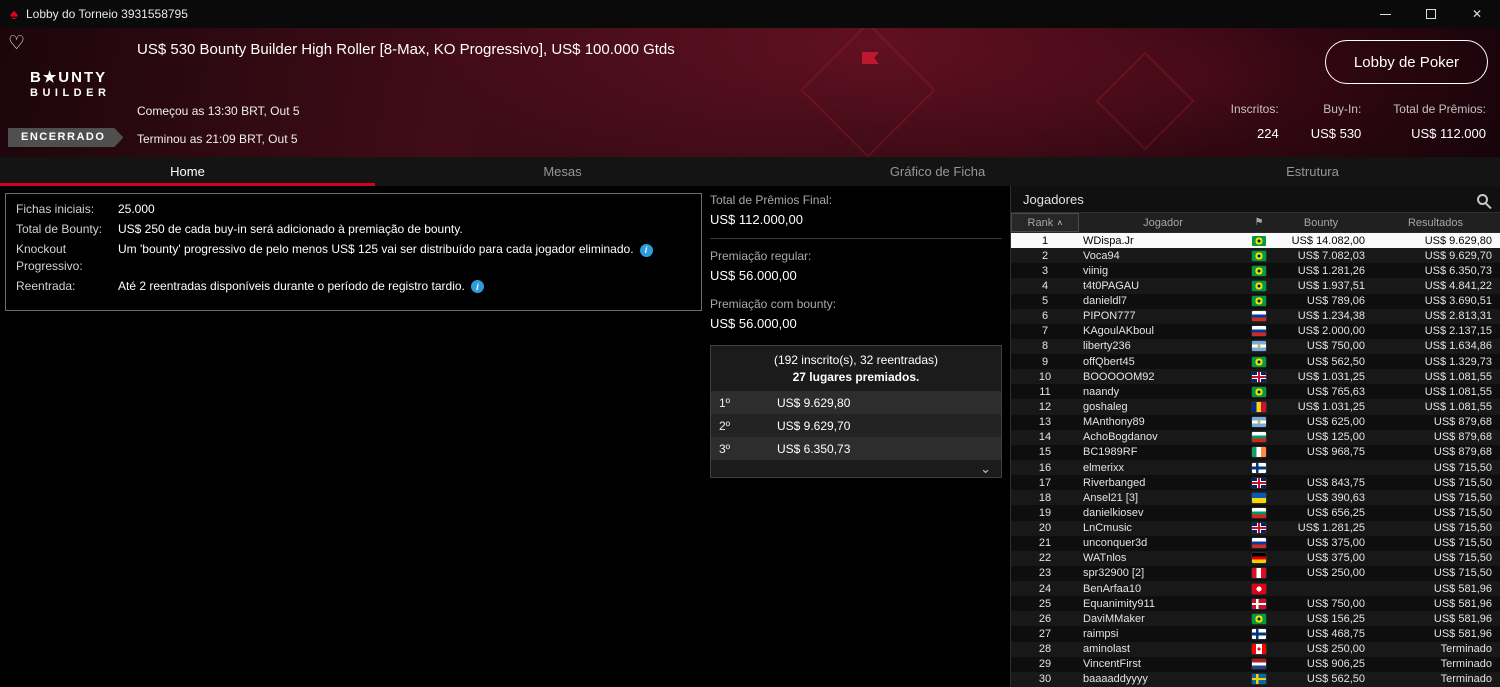  I want to click on player-row: 26 DaviMMaker US$ 156,25 US$ 581,96, so click(1255, 619).